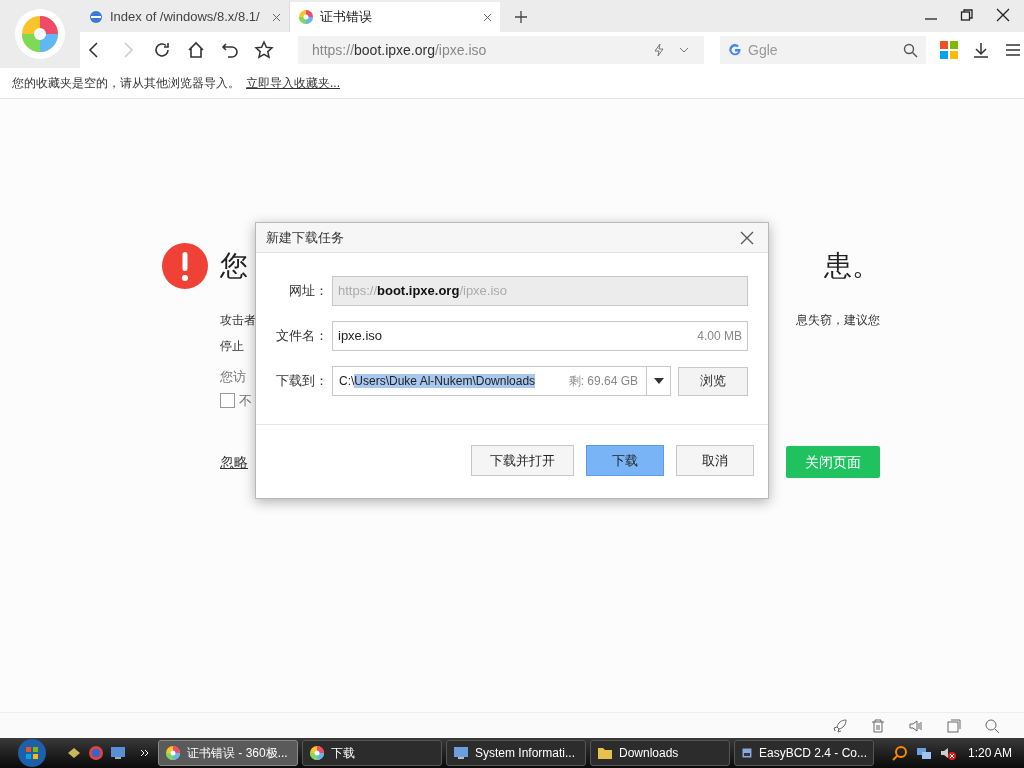 The width and height of the screenshot is (1024, 768). I want to click on download-icon, so click(981, 50).